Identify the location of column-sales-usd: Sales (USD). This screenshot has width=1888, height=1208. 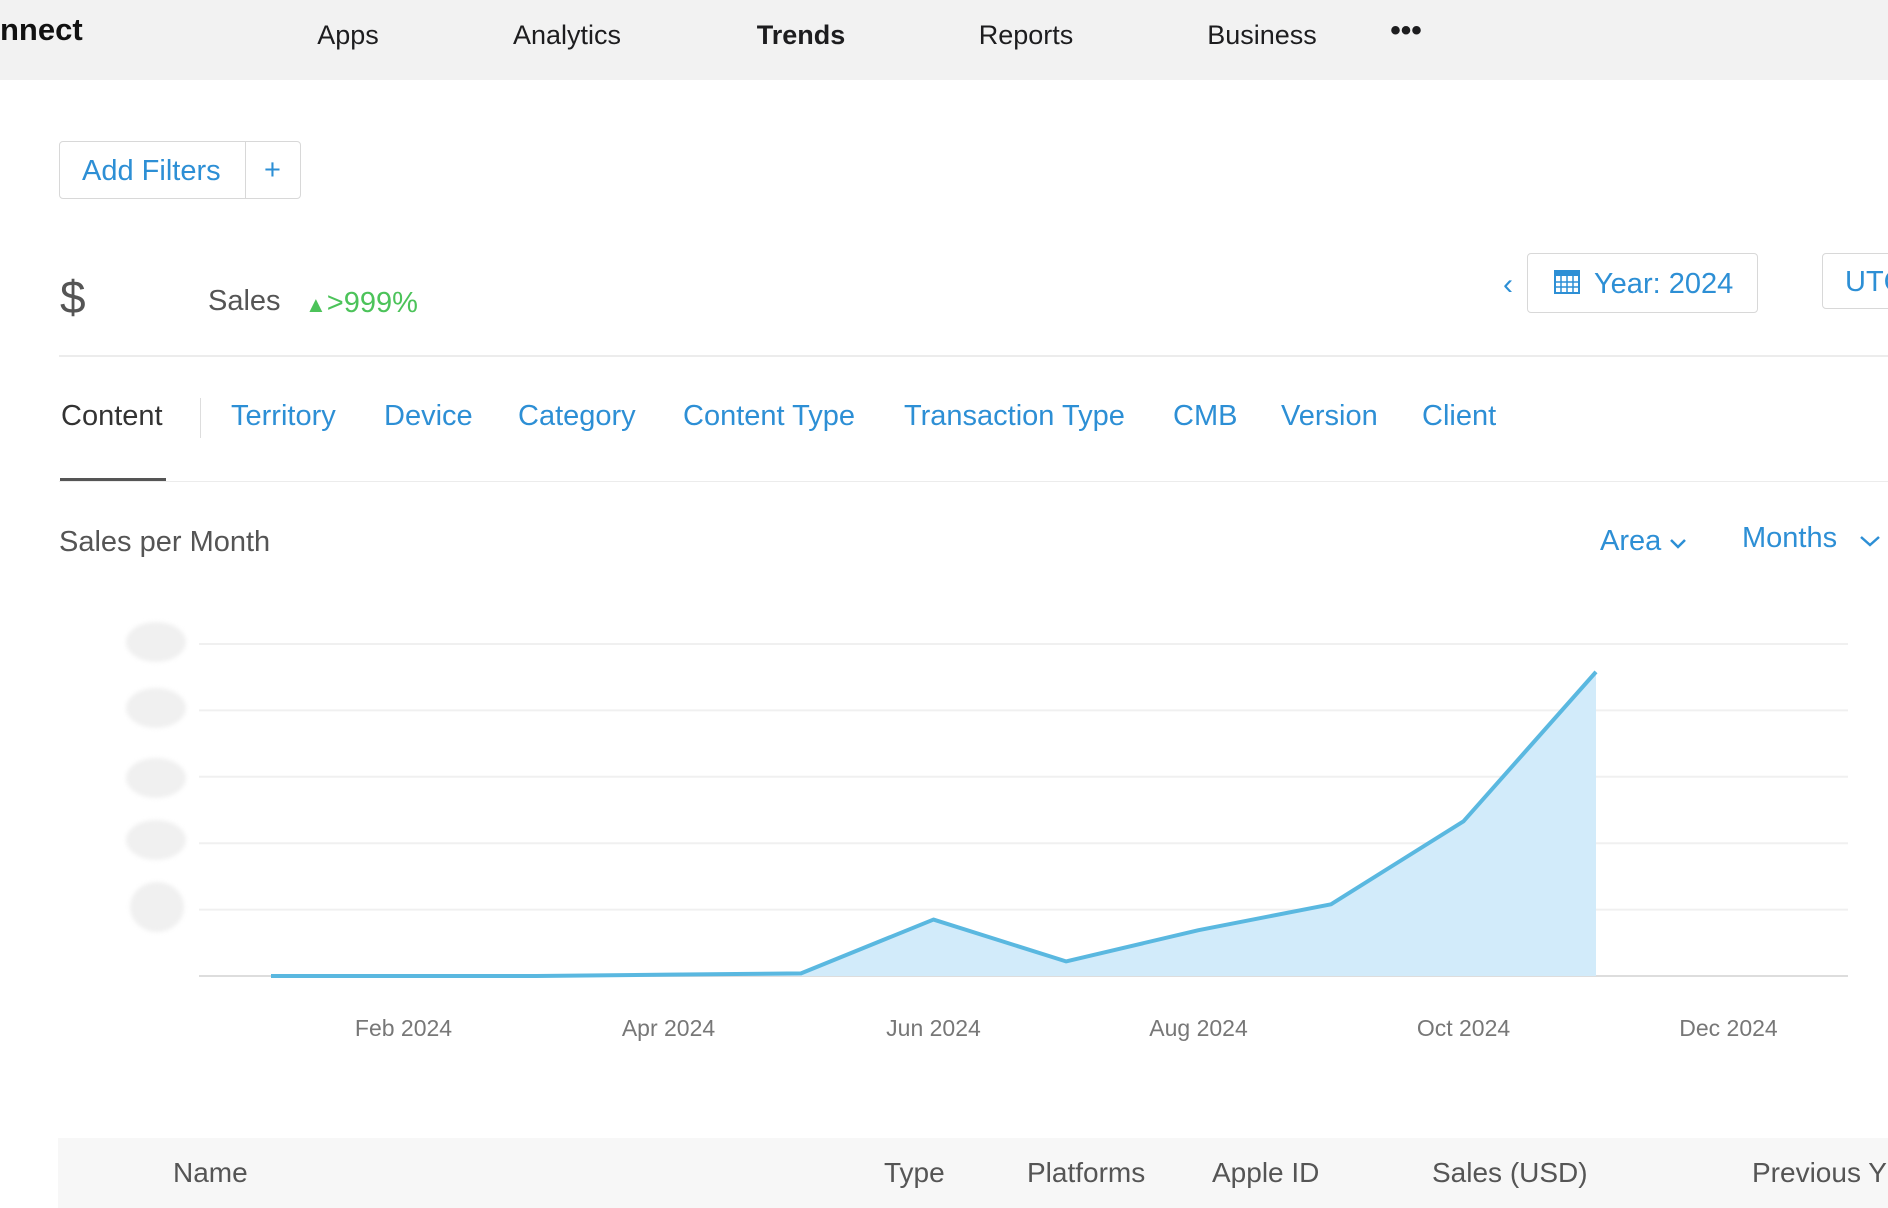
(1510, 1173).